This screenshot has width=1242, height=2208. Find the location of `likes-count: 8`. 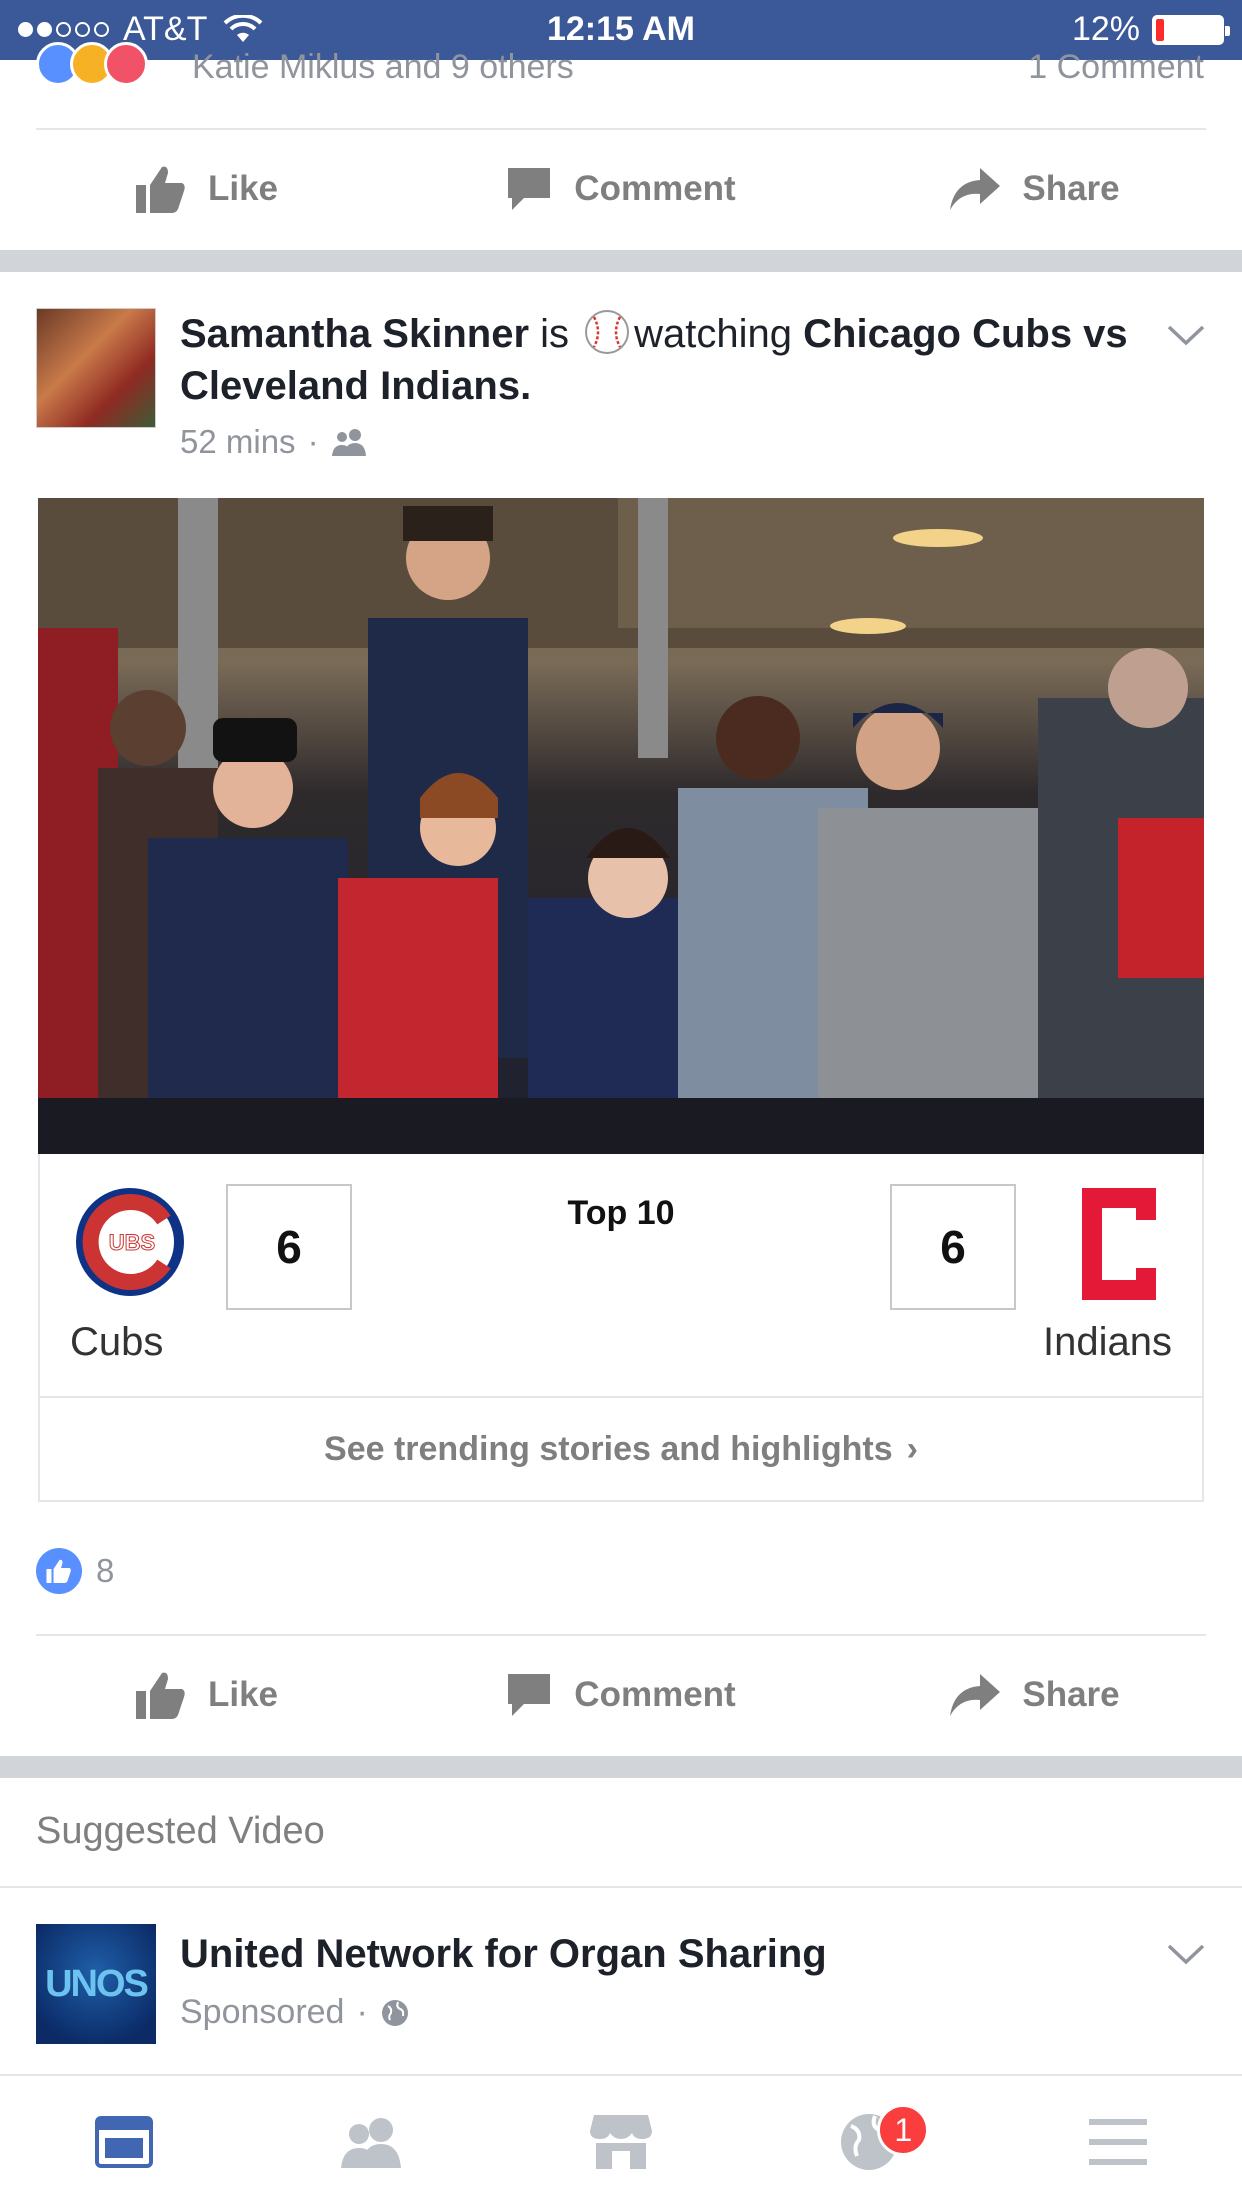

likes-count: 8 is located at coordinates (105, 1570).